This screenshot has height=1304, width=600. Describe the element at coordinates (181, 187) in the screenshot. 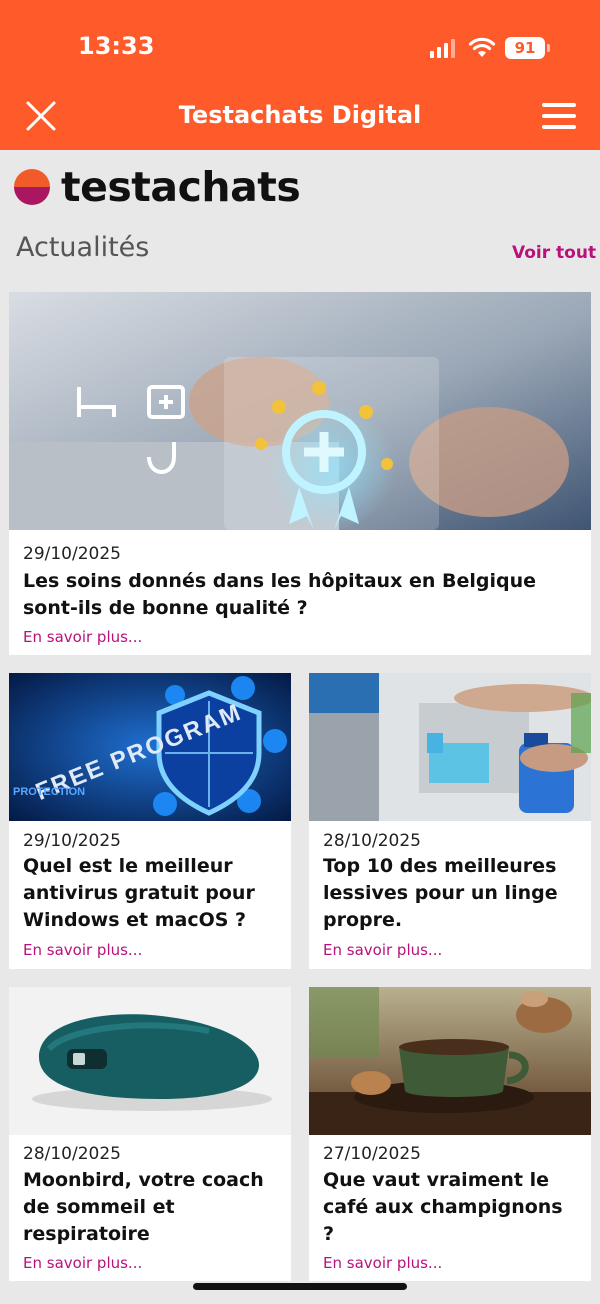

I see `logo-text: testachats` at that location.